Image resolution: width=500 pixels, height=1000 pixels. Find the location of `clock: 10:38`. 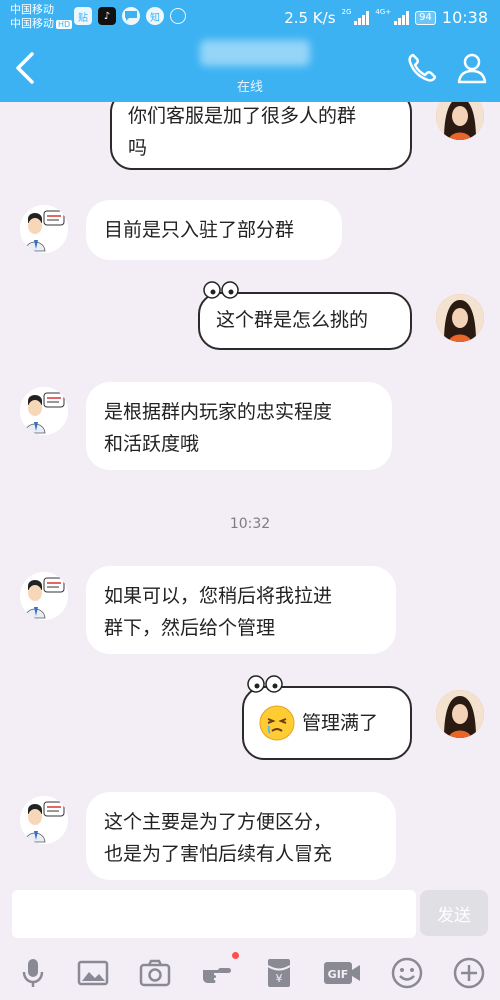

clock: 10:38 is located at coordinates (464, 17).